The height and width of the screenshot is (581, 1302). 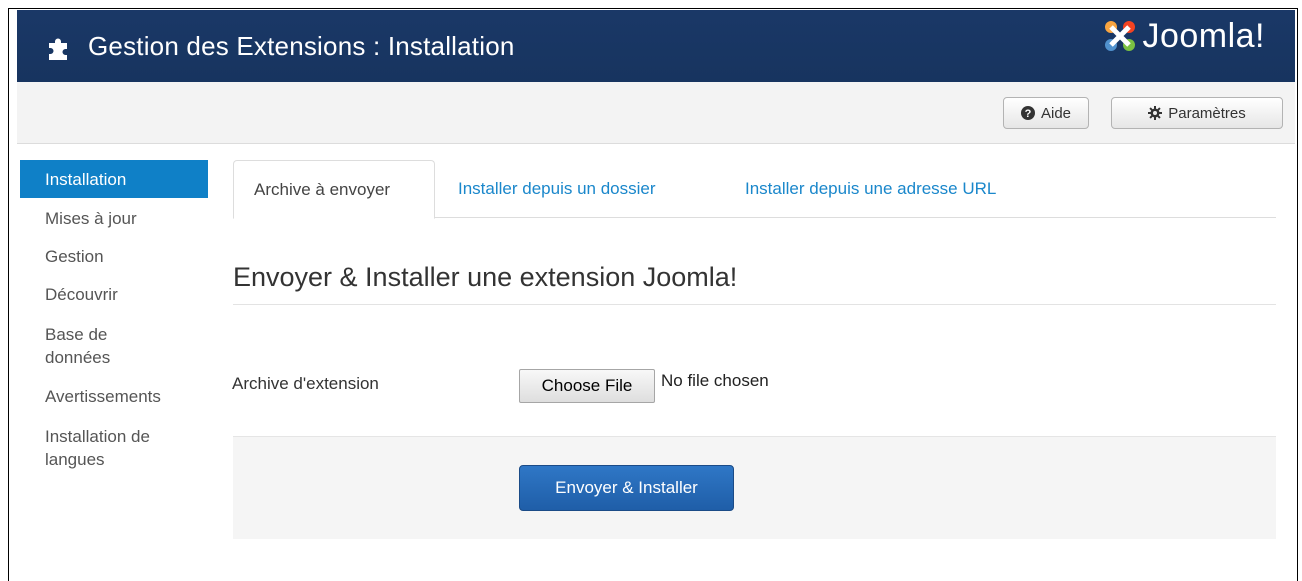 I want to click on help-button-label: Aide, so click(x=1056, y=113).